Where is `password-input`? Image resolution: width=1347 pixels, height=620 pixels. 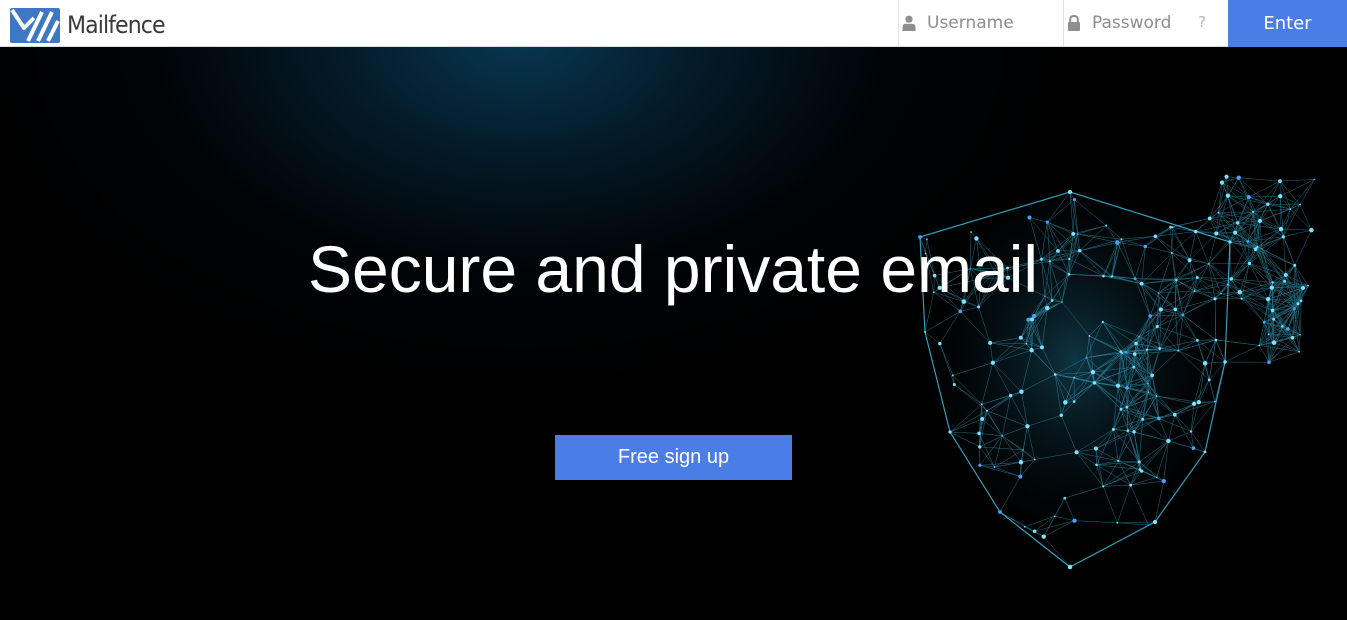
password-input is located at coordinates (1151, 23).